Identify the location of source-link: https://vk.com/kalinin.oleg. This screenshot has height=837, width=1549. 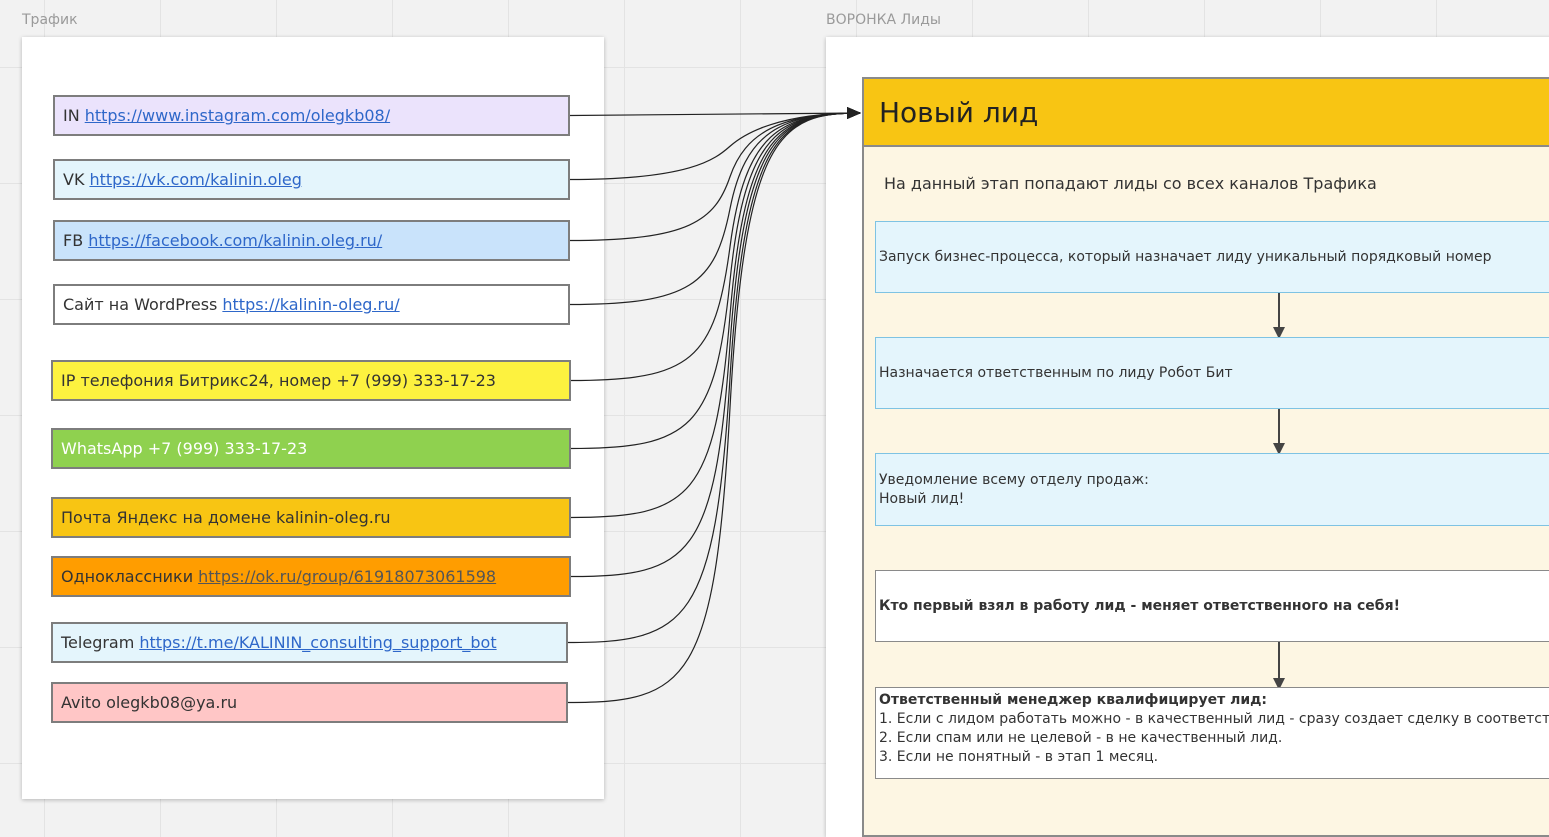
(195, 179).